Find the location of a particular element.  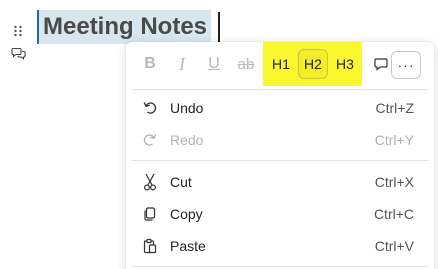

menu-item-shortcut: Ctrl+X is located at coordinates (394, 182).